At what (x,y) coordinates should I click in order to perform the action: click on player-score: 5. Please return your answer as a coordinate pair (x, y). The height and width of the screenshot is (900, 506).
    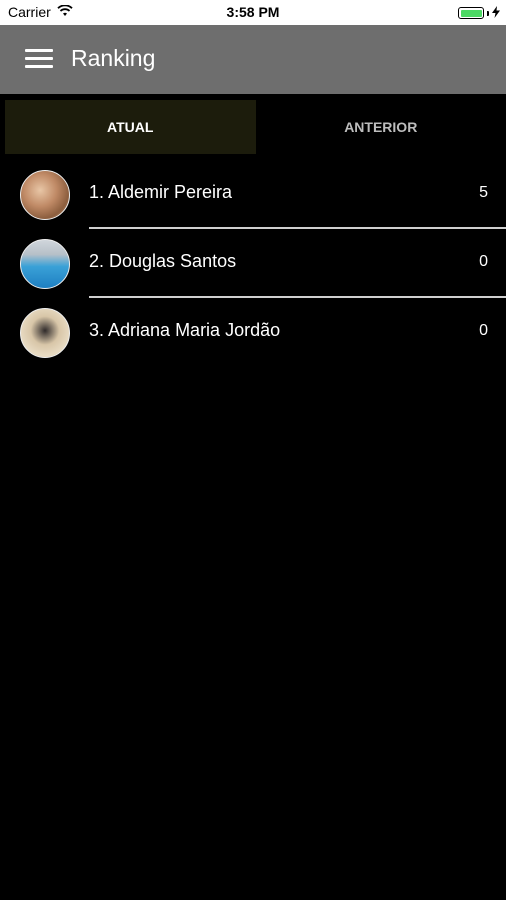
    Looking at the image, I should click on (483, 192).